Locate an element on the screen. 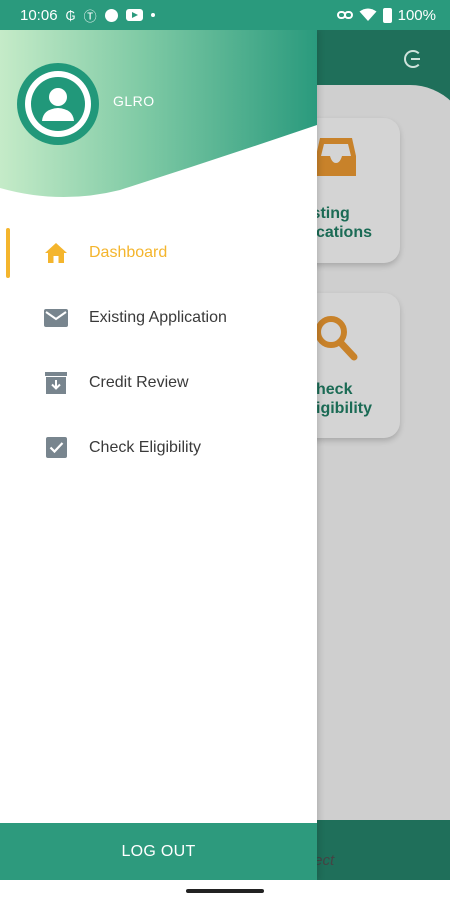 Image resolution: width=450 pixels, height=900 pixels. mail-icon is located at coordinates (56, 318).